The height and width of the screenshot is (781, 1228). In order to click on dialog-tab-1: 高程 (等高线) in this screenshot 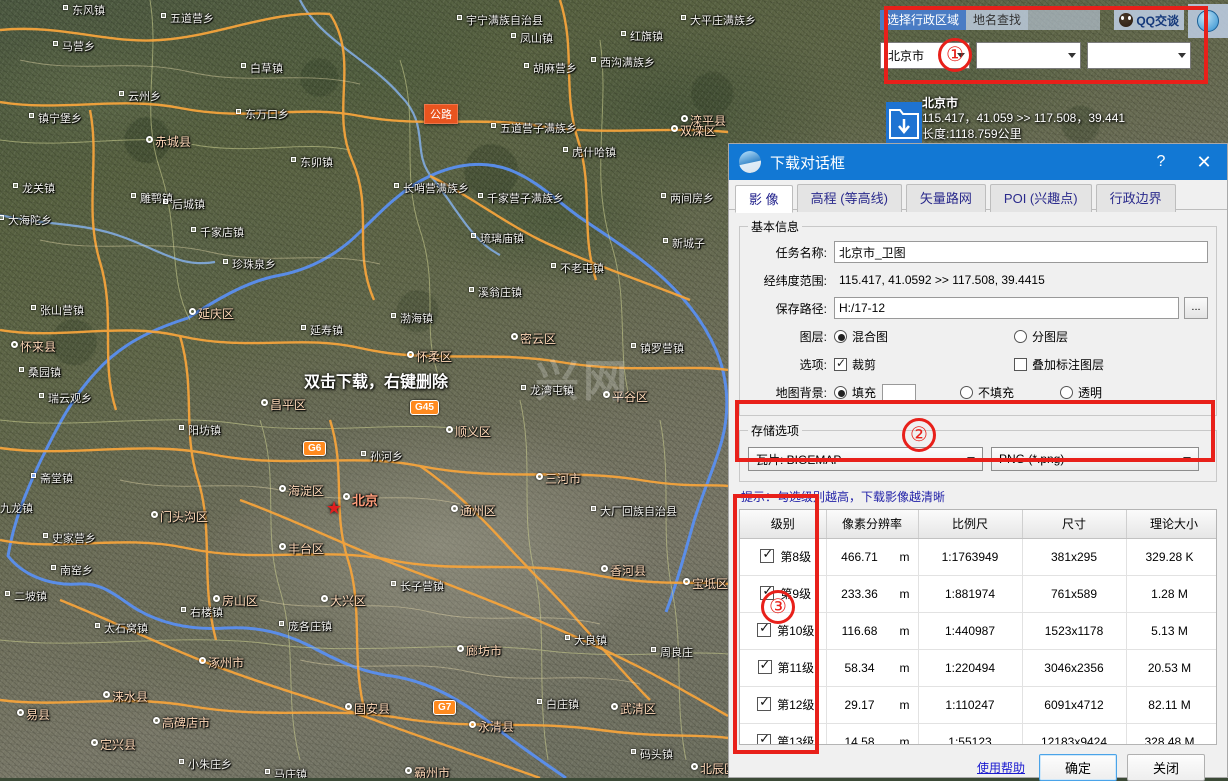, I will do `click(849, 198)`.